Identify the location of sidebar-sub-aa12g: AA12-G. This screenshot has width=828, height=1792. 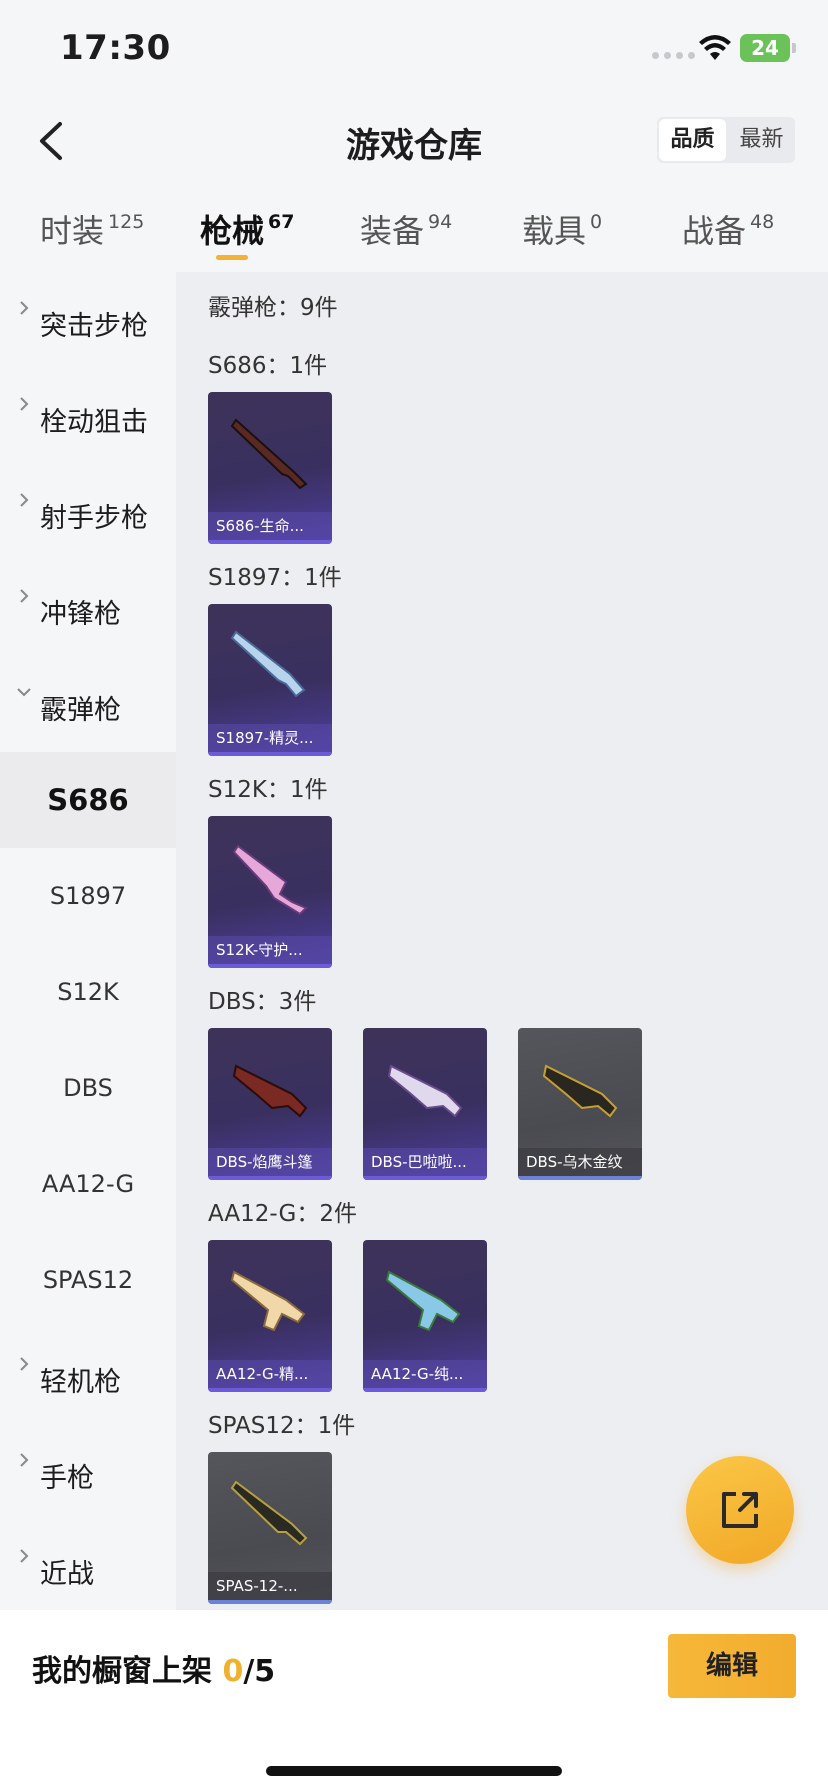
(88, 1184).